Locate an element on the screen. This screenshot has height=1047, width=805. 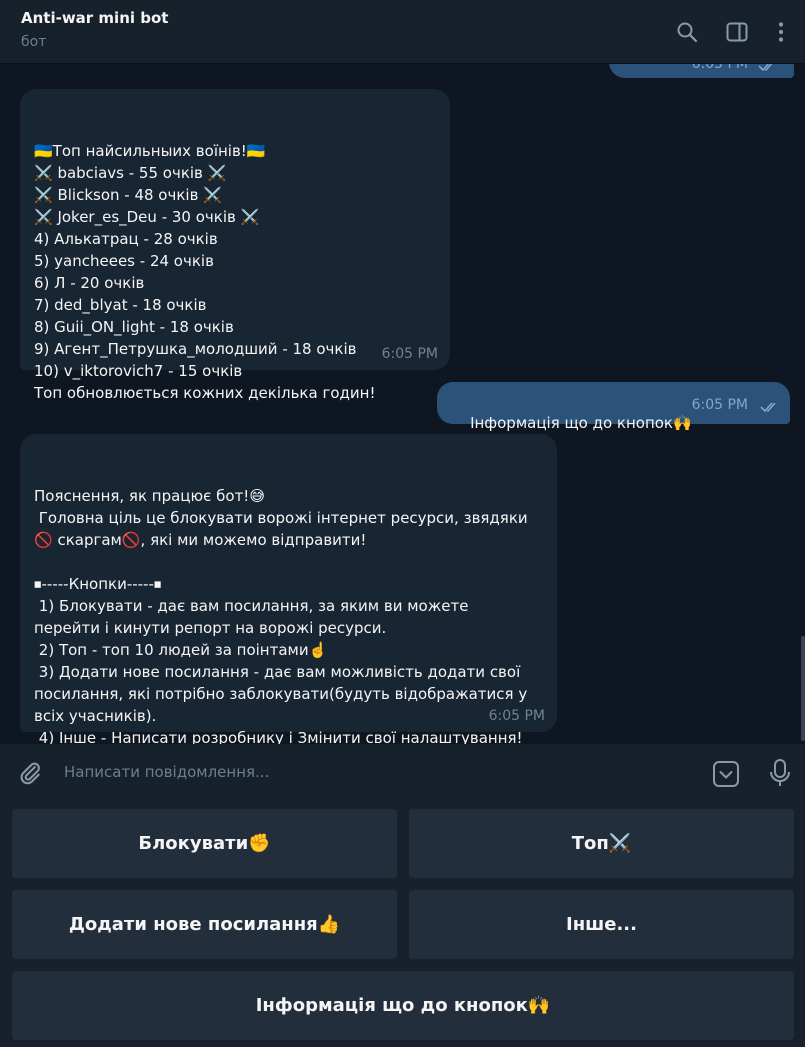
message-outgoing-partial: 6:05 PM is located at coordinates (701, 71).